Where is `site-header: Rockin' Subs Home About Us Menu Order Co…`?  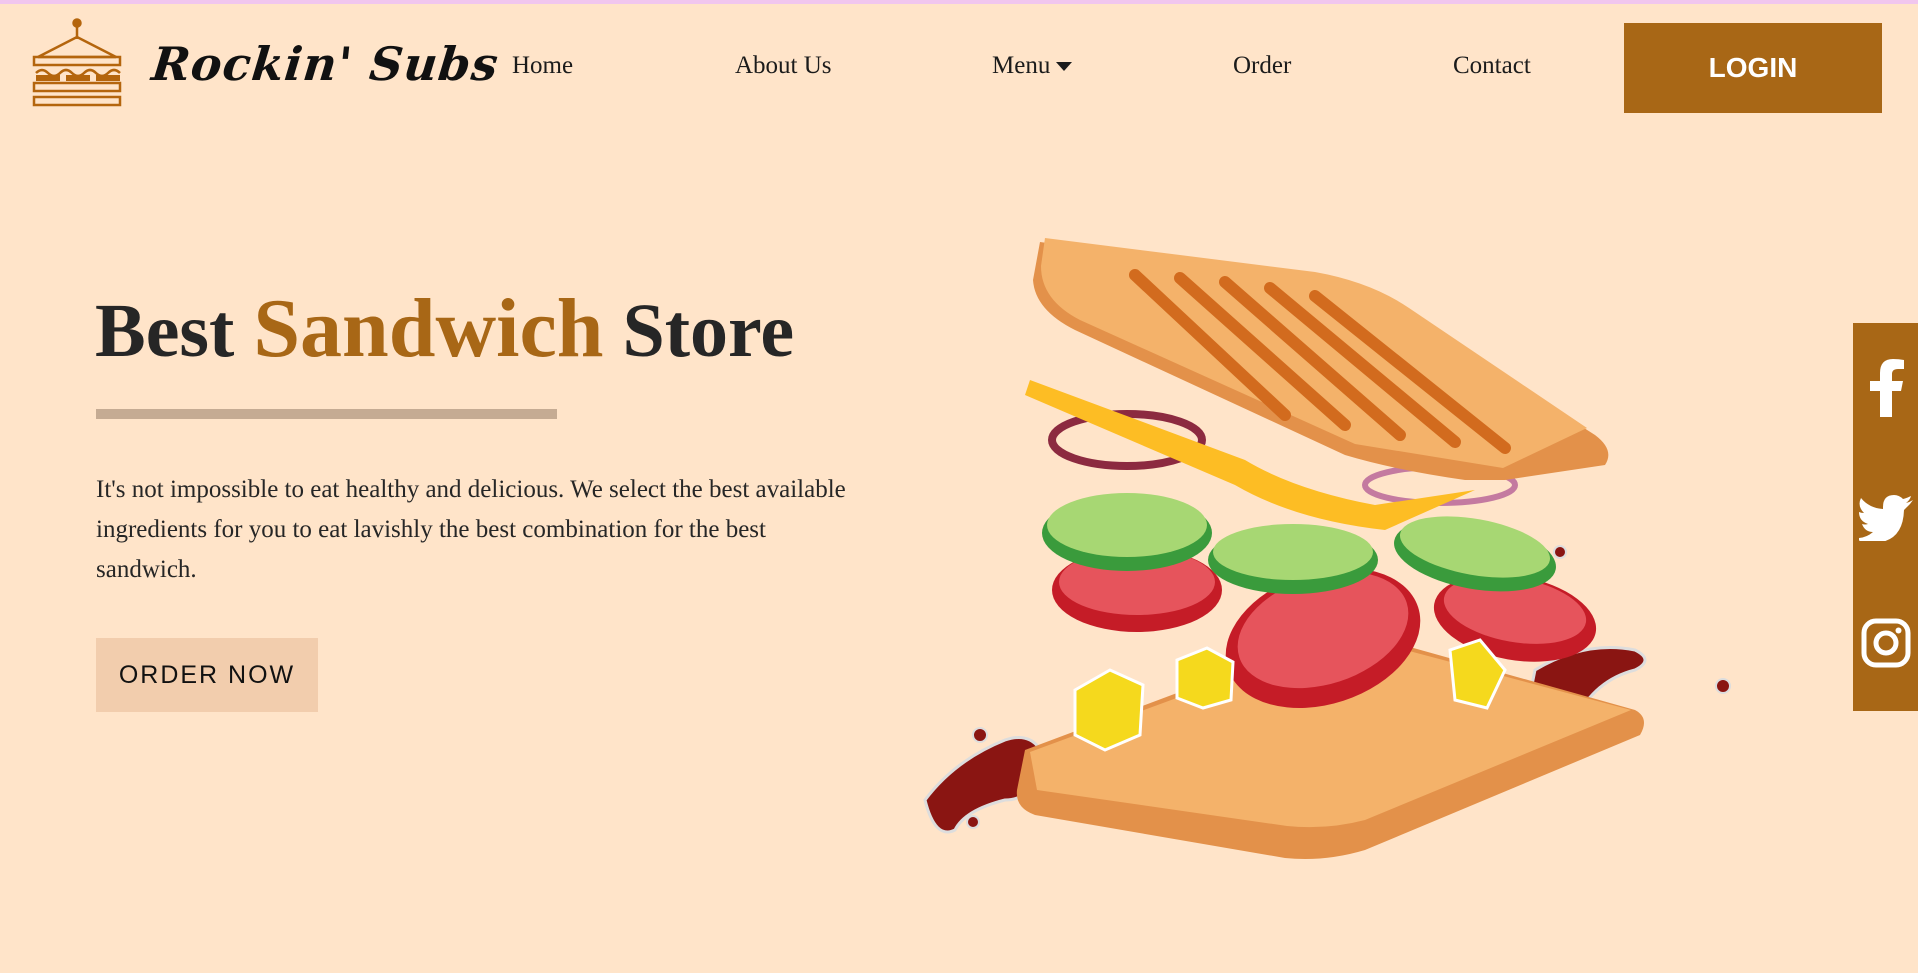 site-header: Rockin' Subs Home About Us Menu Order Co… is located at coordinates (959, 69).